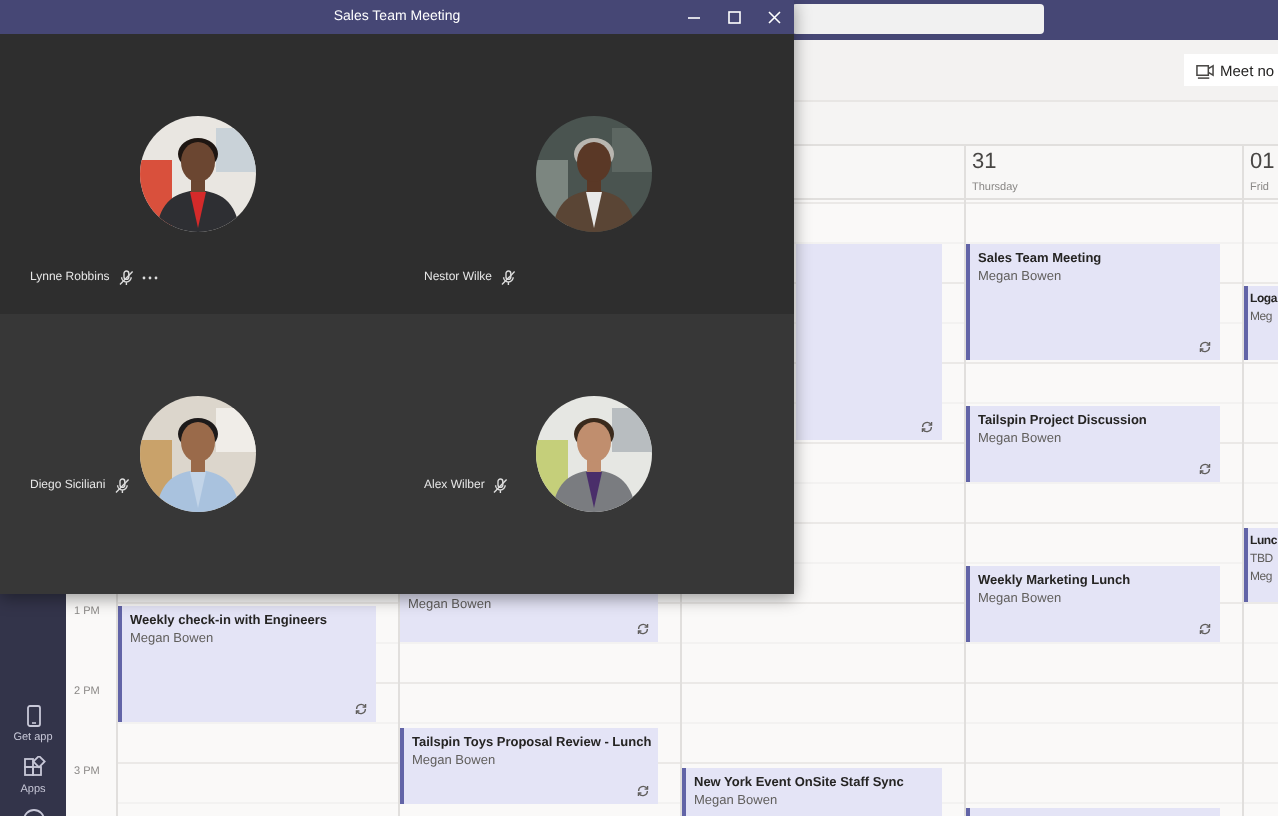  What do you see at coordinates (774, 17) in the screenshot?
I see `close-icon` at bounding box center [774, 17].